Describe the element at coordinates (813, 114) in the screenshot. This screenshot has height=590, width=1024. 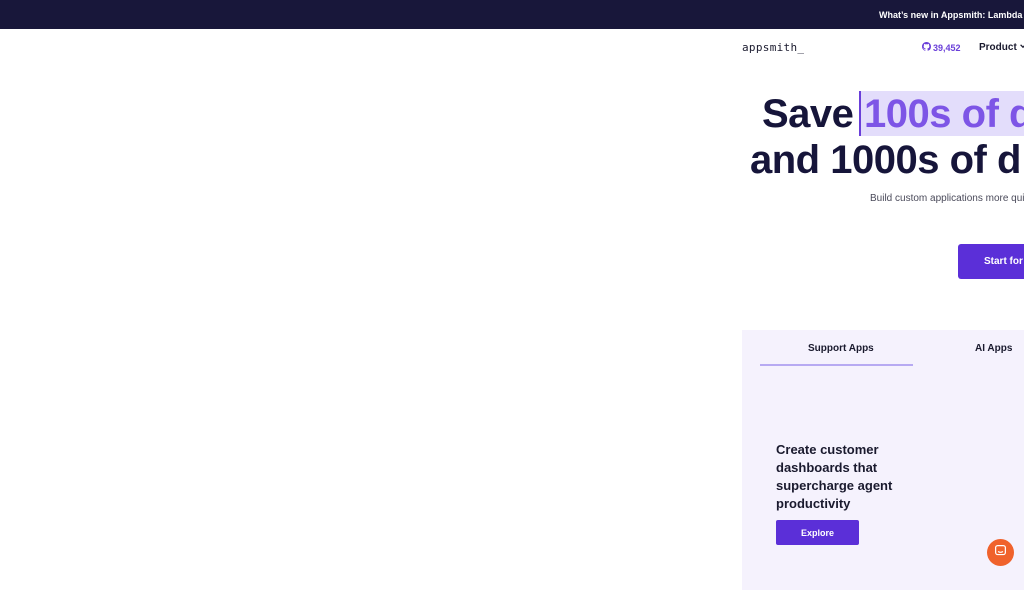
I see `hero-title-prefix: Save` at that location.